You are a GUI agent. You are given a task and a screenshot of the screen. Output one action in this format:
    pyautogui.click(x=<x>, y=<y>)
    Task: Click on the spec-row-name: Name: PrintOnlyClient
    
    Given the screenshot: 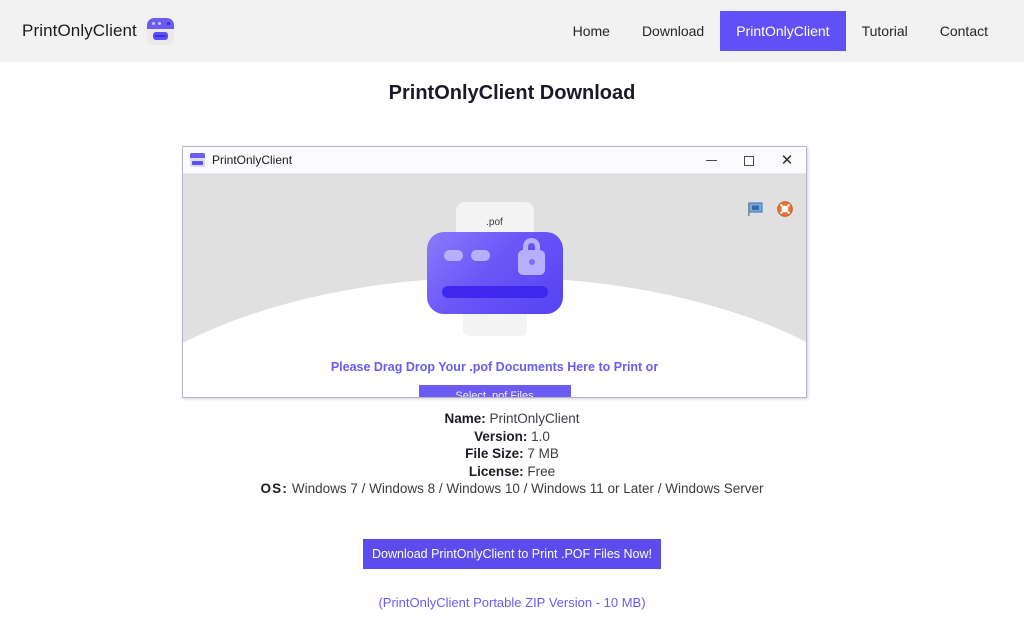 What is the action you would take?
    pyautogui.click(x=512, y=419)
    